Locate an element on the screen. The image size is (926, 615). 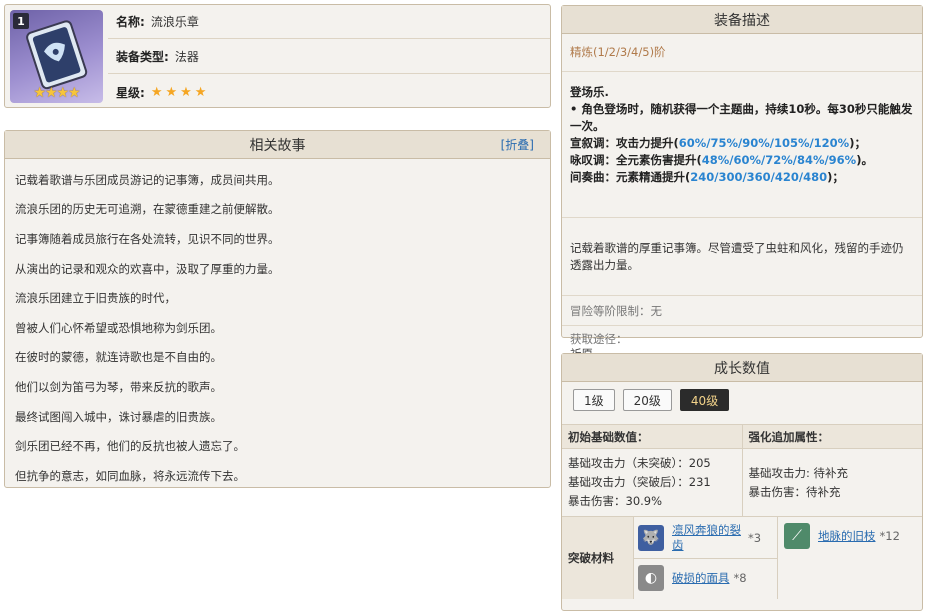
material-count: *12 is located at coordinates (889, 536).